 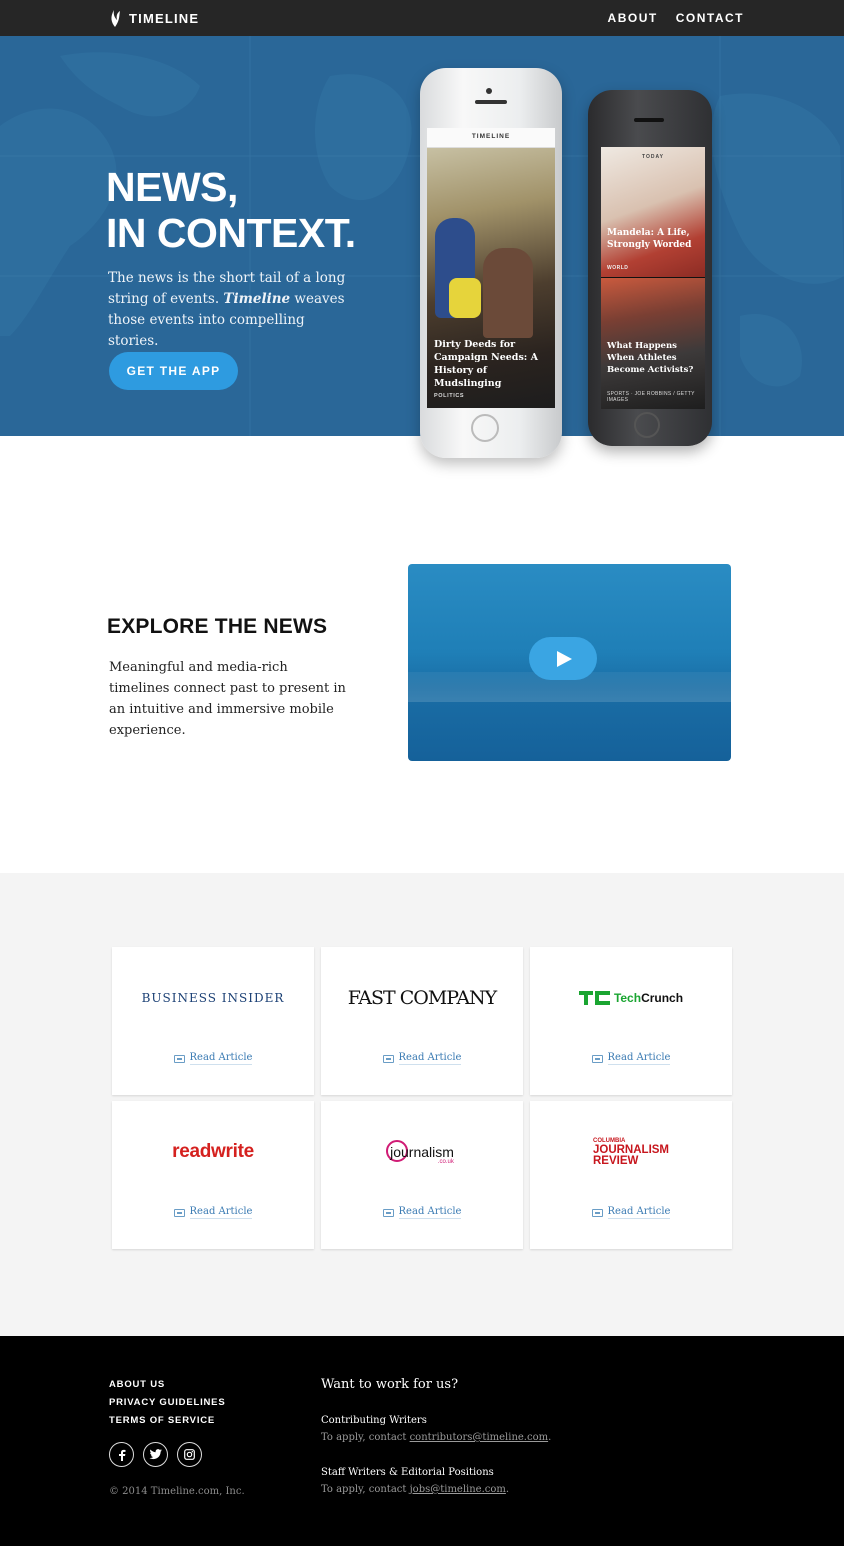 What do you see at coordinates (422, 18) in the screenshot?
I see `top-nav: TIMELINE ABOUT CONTACT` at bounding box center [422, 18].